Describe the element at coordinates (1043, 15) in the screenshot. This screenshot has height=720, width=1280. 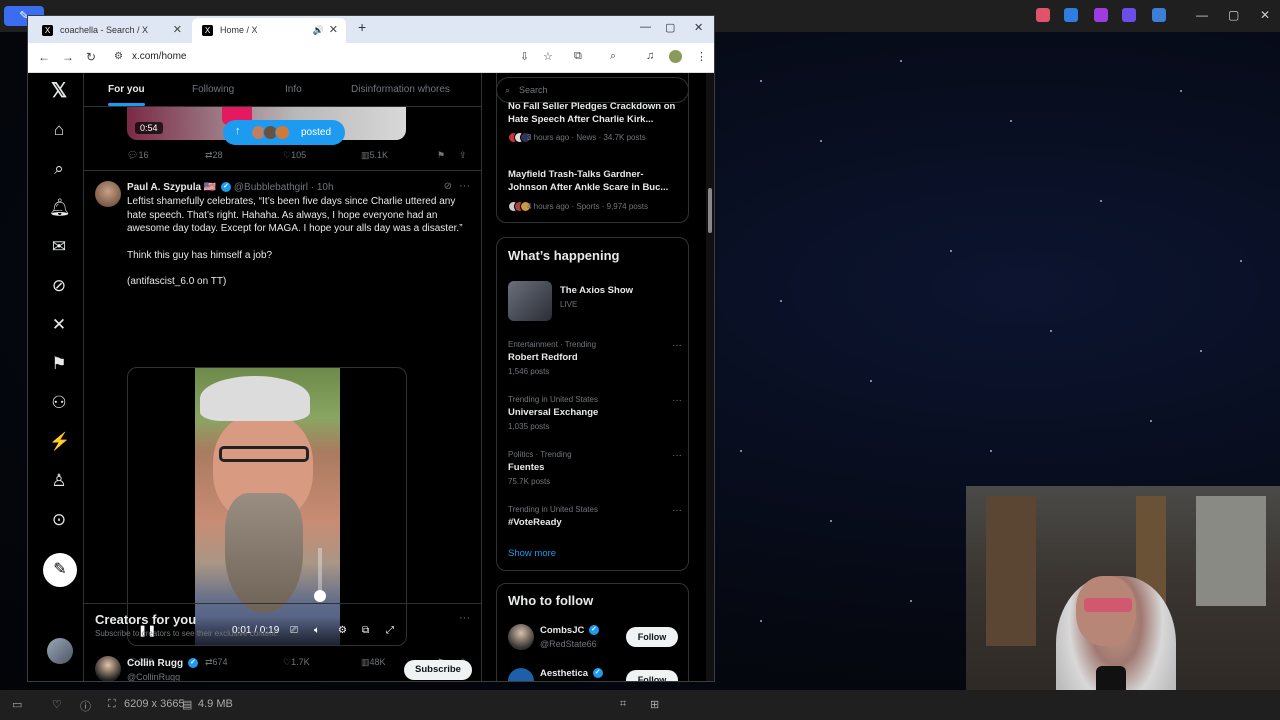
I see `copilot-icon` at that location.